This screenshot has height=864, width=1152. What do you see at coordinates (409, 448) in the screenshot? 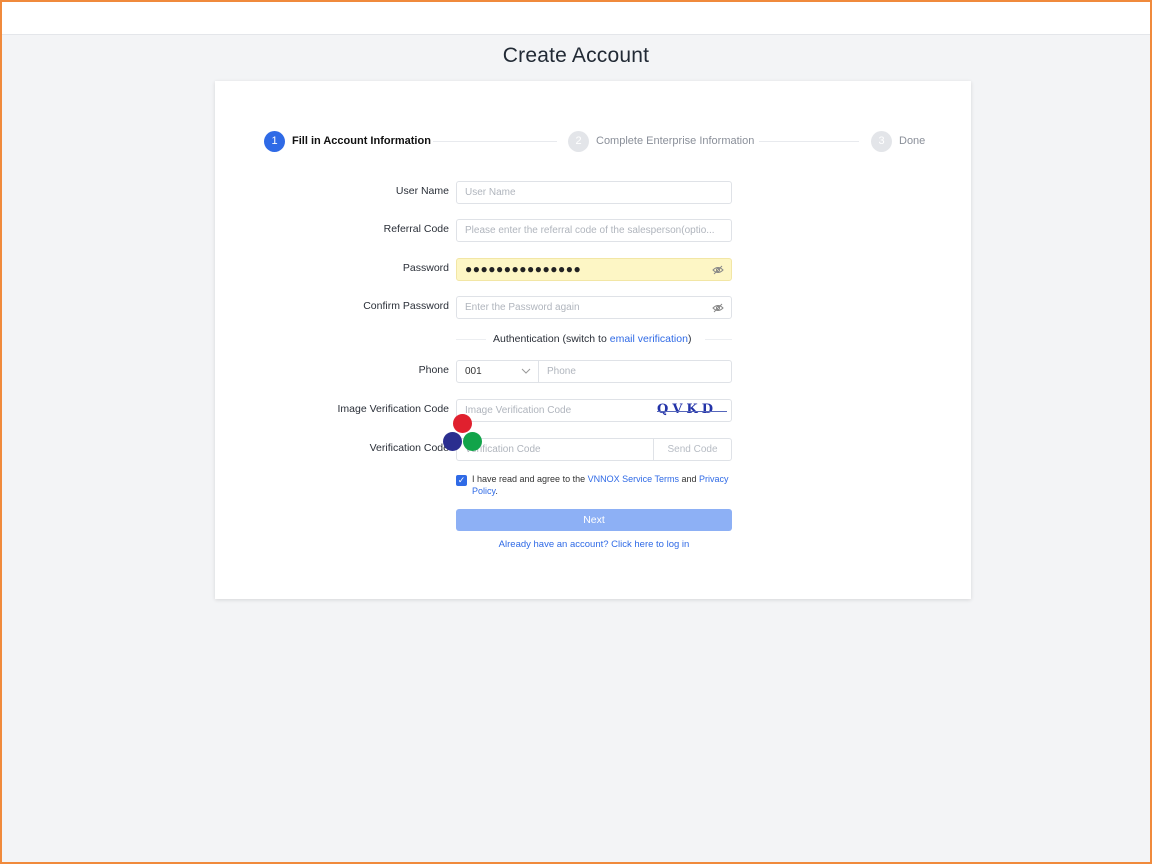
I see `verify-code-label: Verification Code` at bounding box center [409, 448].